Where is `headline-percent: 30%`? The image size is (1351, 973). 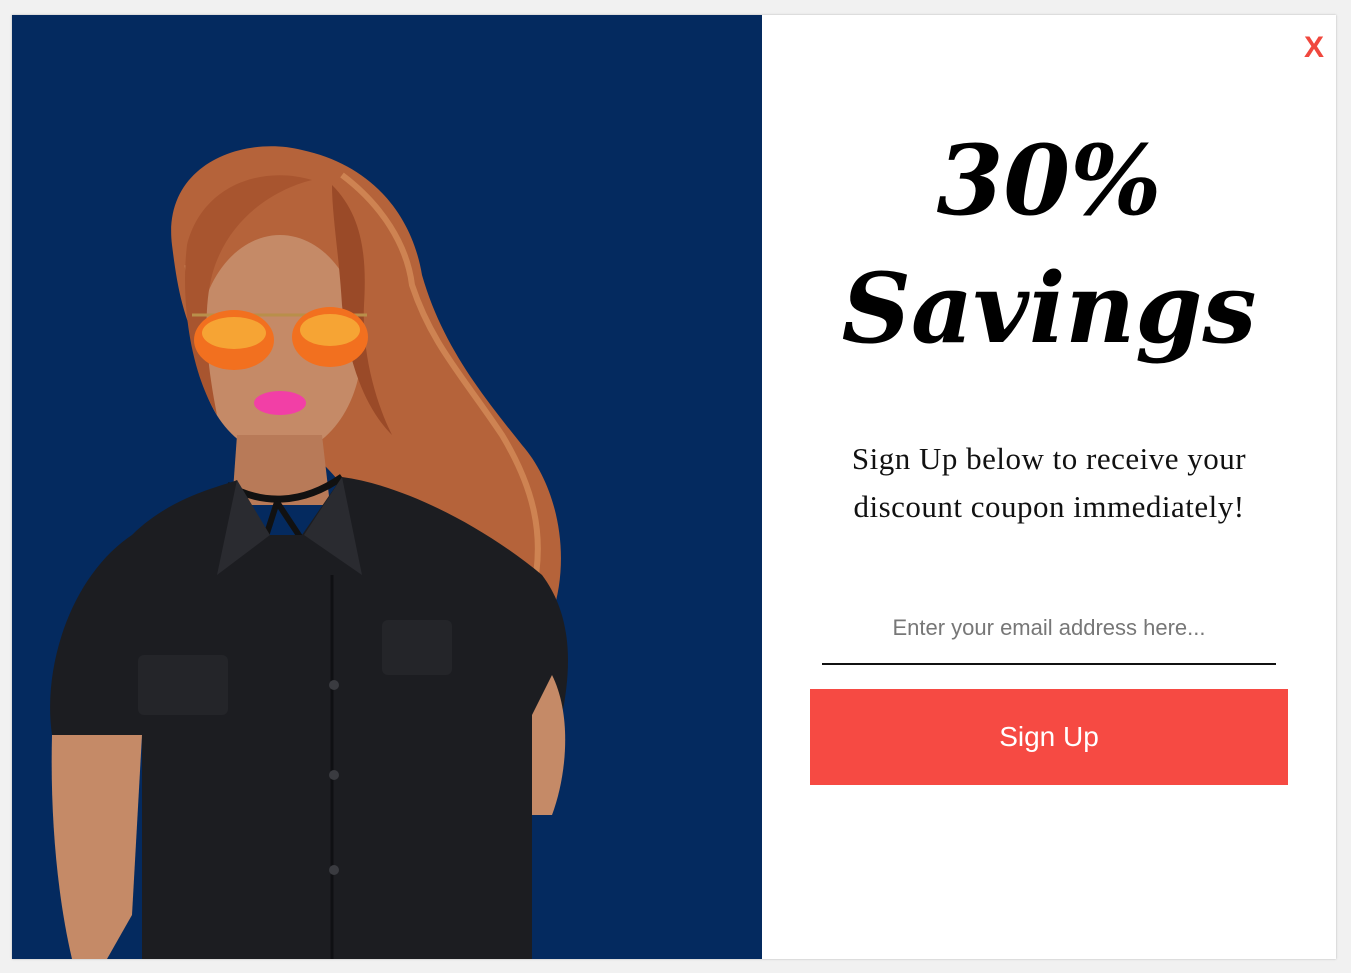
headline-percent: 30% is located at coordinates (1049, 180).